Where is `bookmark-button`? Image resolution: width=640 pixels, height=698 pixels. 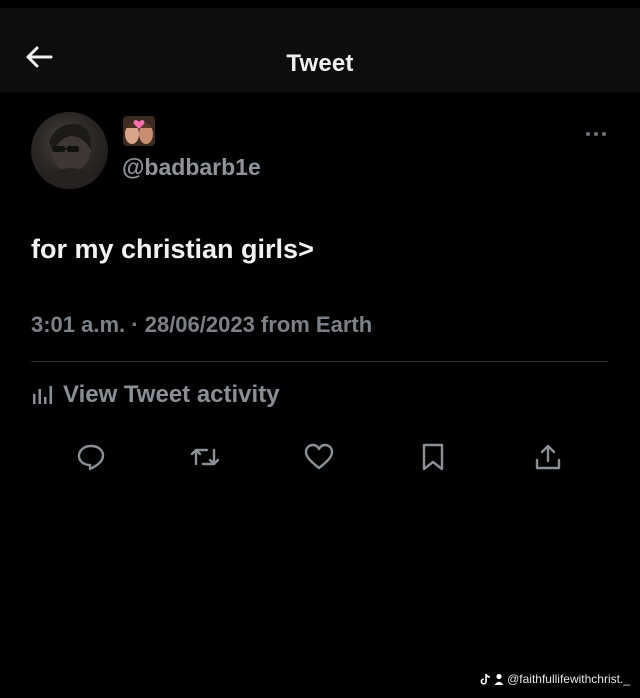 bookmark-button is located at coordinates (433, 457).